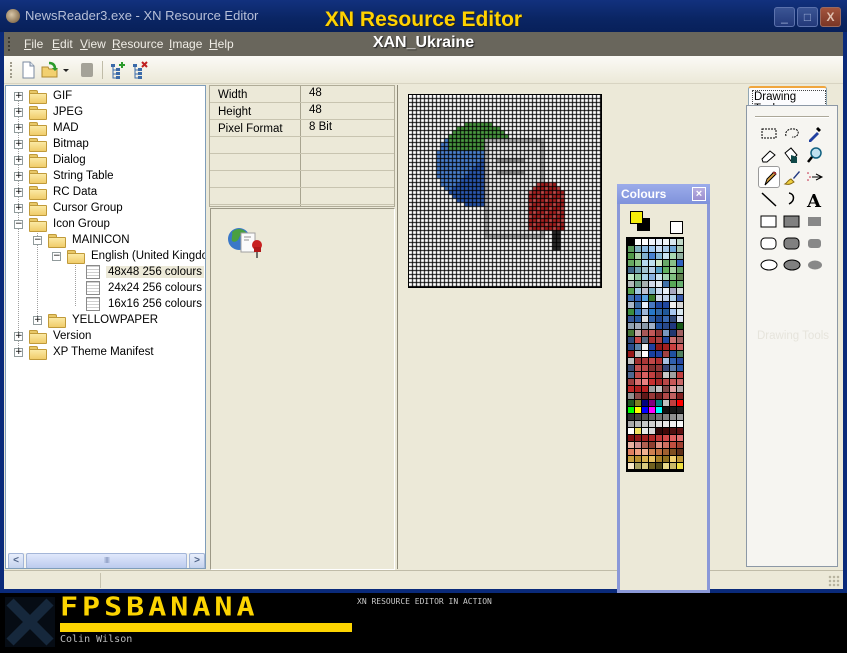 The height and width of the screenshot is (653, 847). I want to click on tree-item: 48x48 256 colours, so click(137, 272).